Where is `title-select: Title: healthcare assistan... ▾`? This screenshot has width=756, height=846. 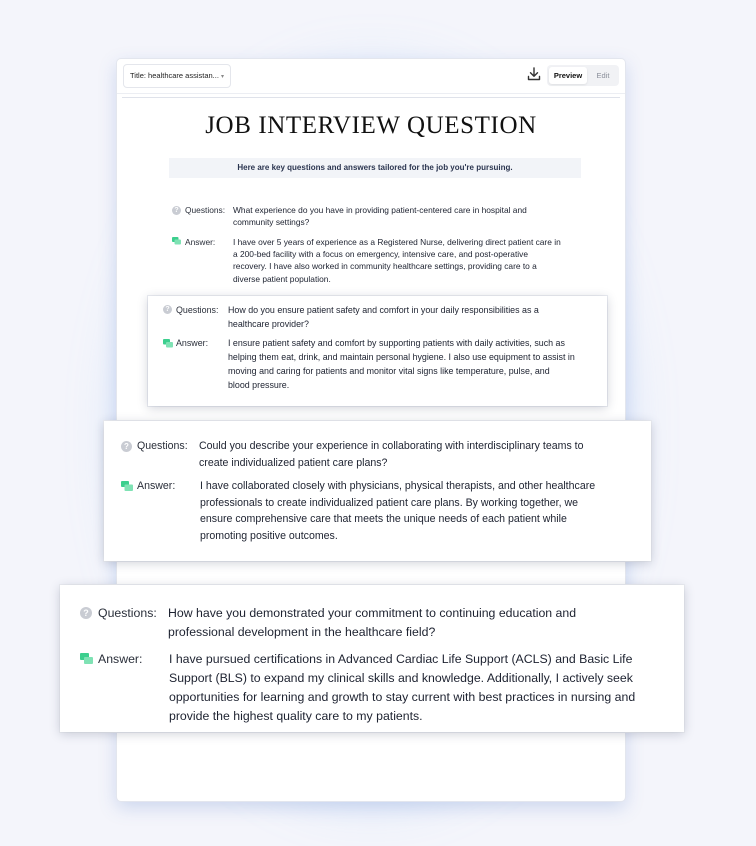 title-select: Title: healthcare assistan... ▾ is located at coordinates (177, 76).